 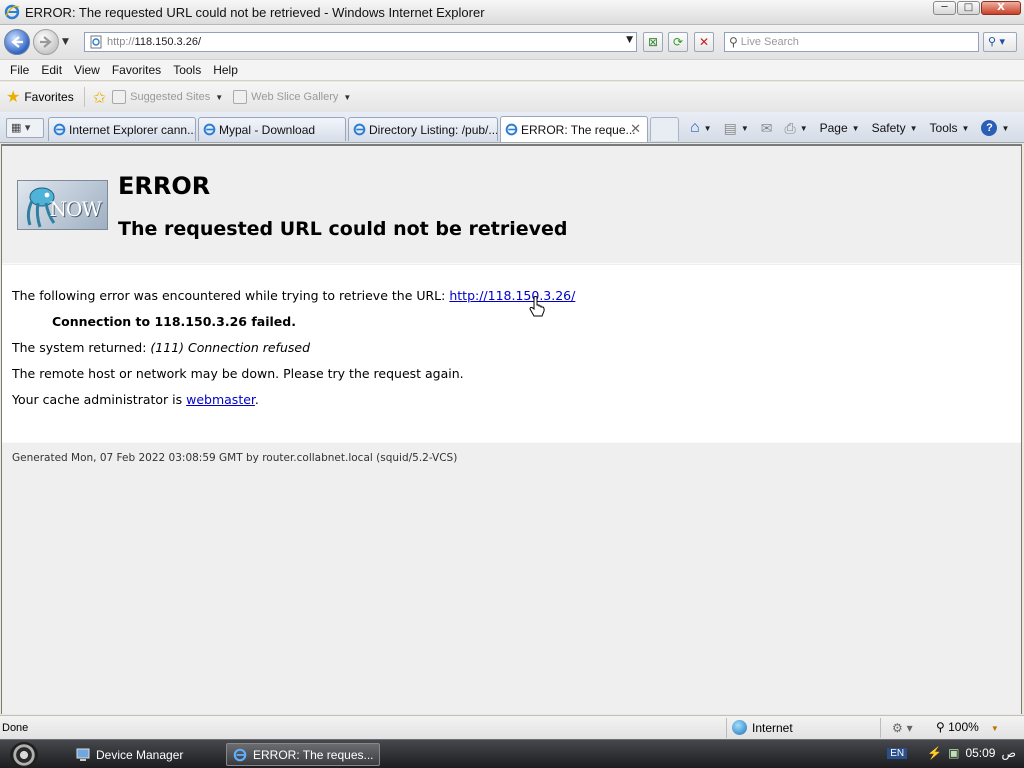 I want to click on language-indicator: EN, so click(x=897, y=753).